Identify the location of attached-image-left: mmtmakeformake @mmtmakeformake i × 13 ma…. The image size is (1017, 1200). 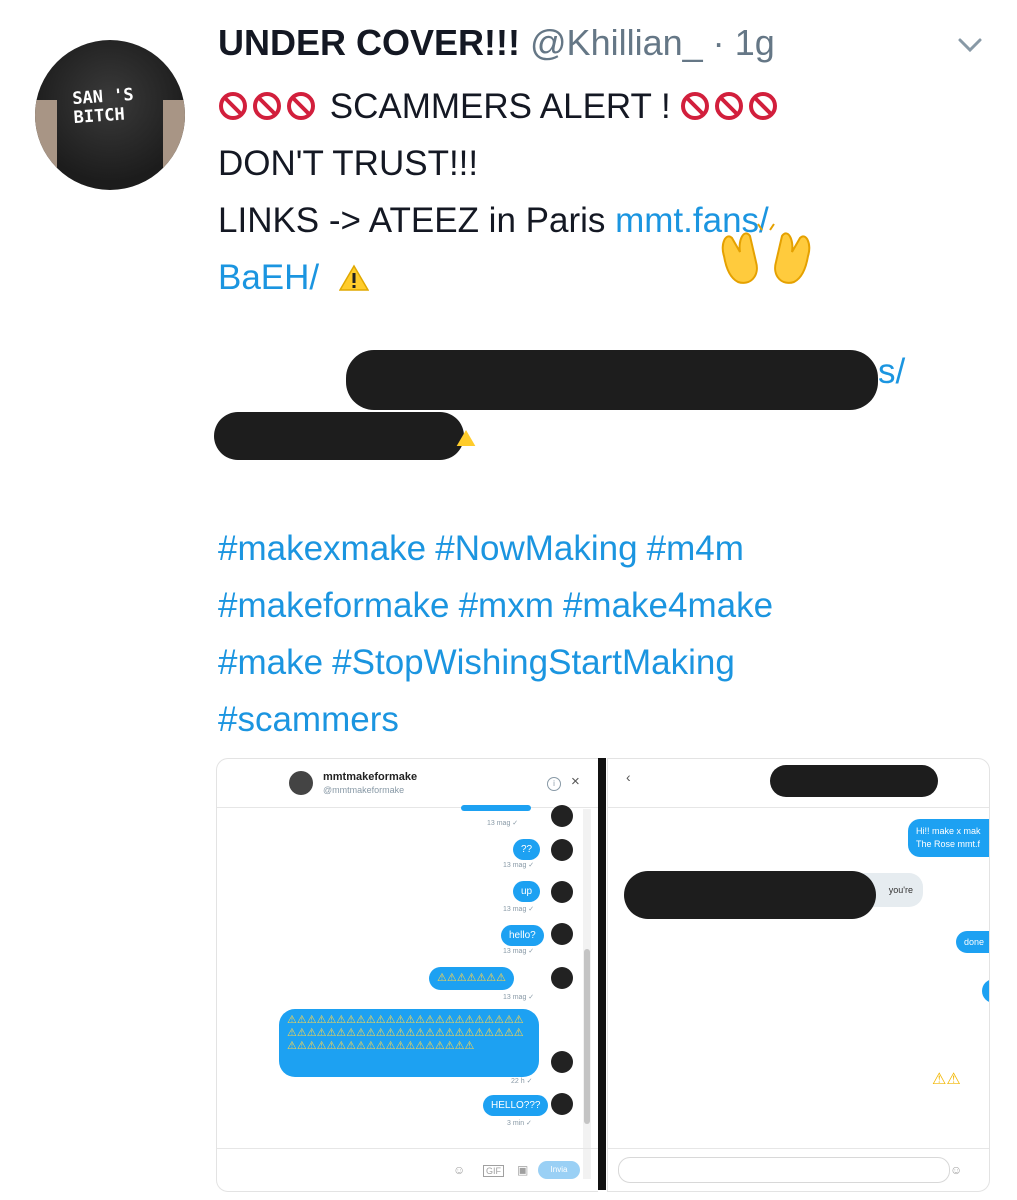
(407, 975).